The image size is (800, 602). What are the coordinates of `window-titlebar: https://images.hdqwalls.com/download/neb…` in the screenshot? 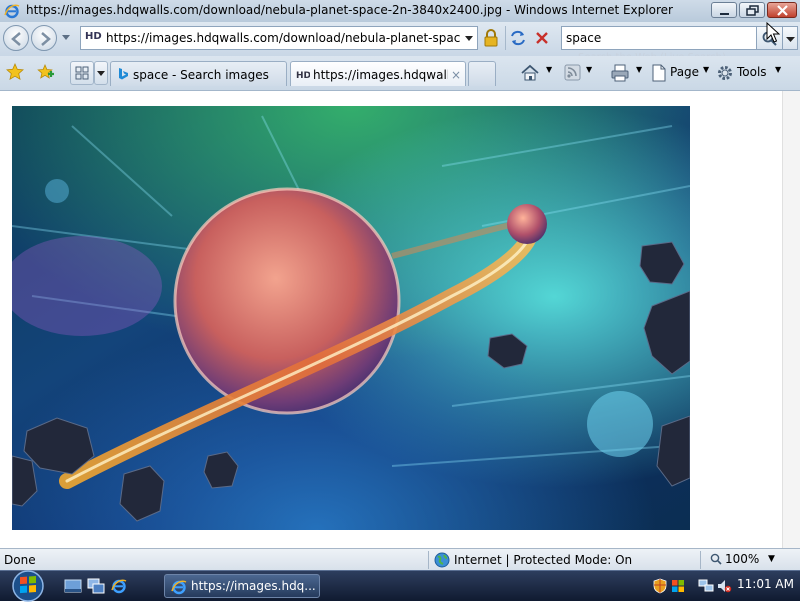 It's located at (400, 11).